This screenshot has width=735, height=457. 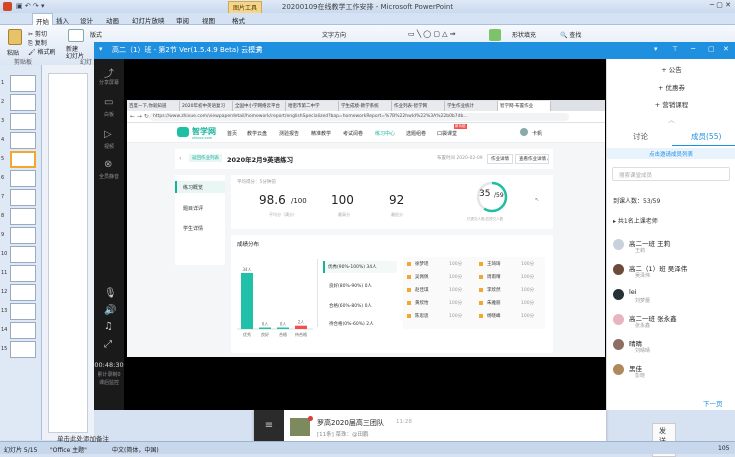 What do you see at coordinates (537, 133) in the screenshot?
I see `user-name: 卡帆` at bounding box center [537, 133].